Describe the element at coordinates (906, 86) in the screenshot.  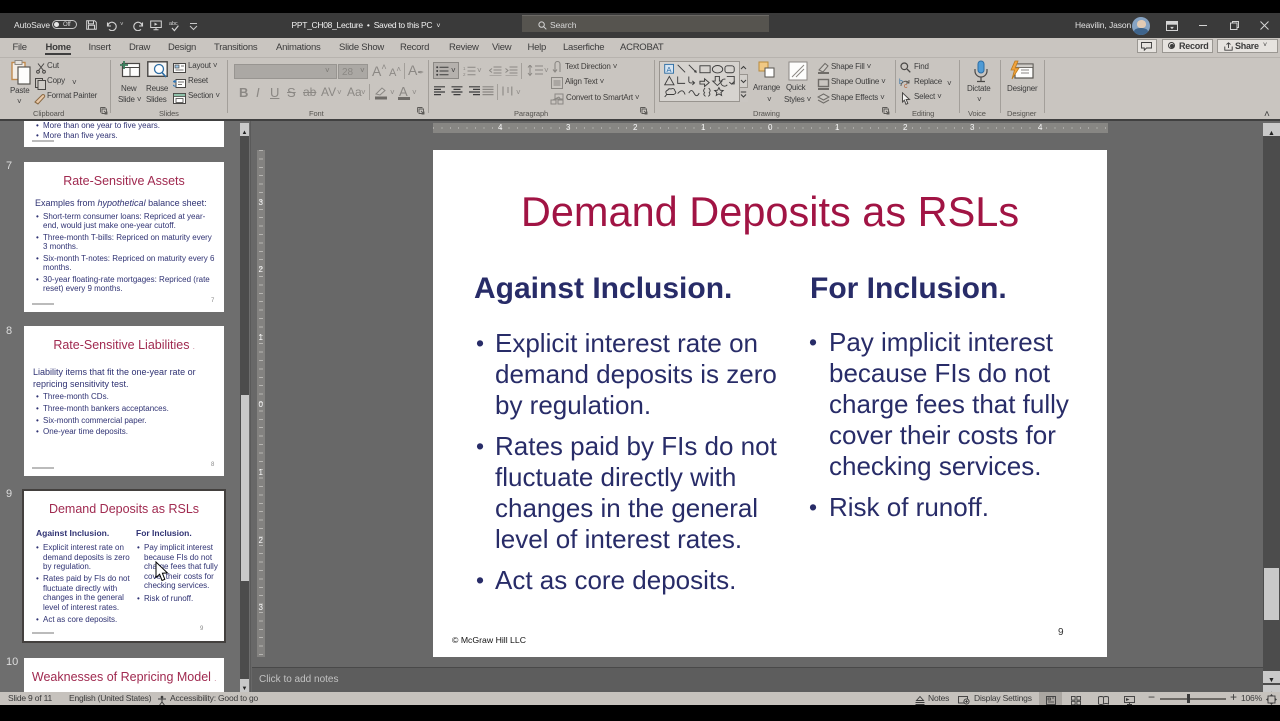
I see `svg-text: c` at that location.